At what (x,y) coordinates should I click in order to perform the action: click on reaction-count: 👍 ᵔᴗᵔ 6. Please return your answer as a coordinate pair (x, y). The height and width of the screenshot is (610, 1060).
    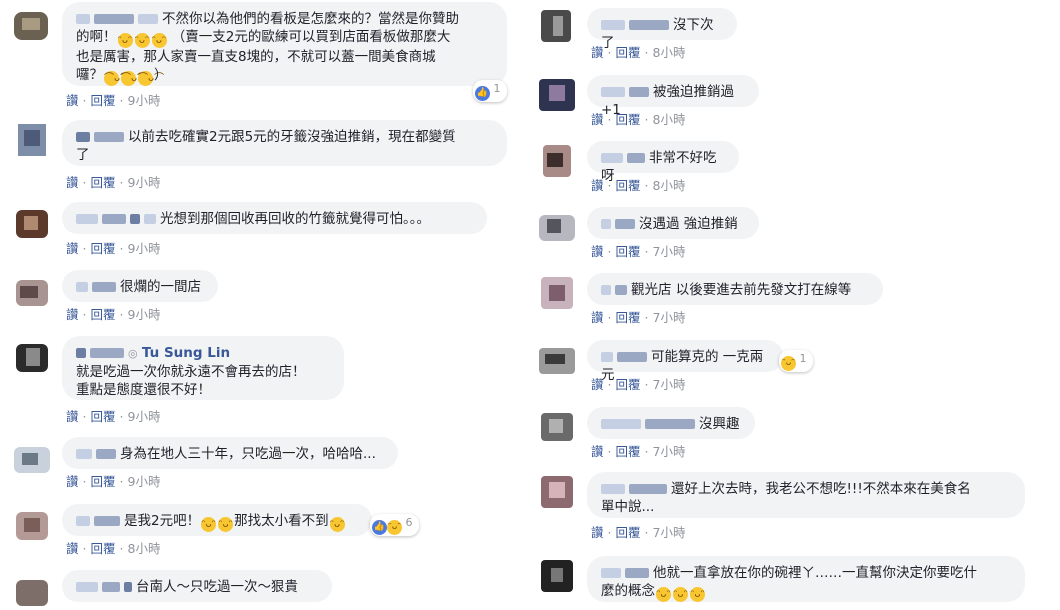
    Looking at the image, I should click on (394, 525).